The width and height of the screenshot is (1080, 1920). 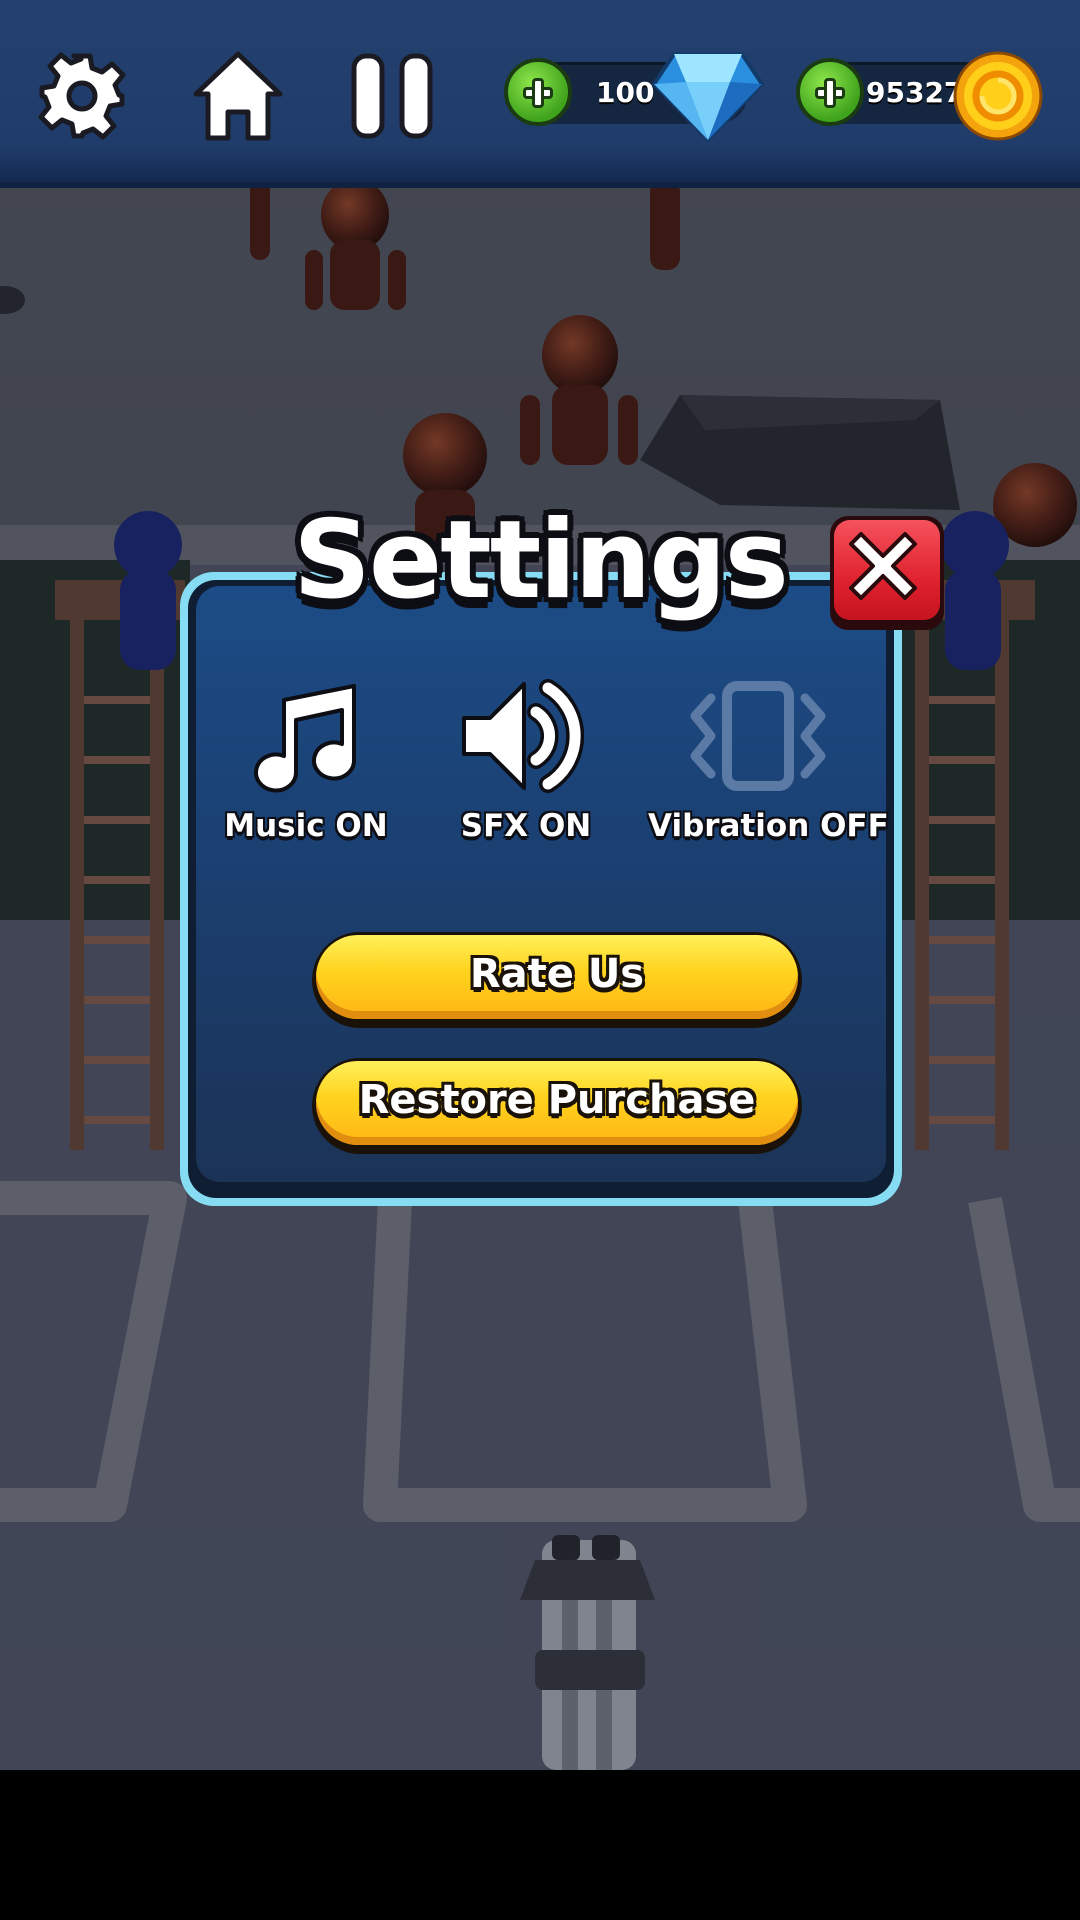 What do you see at coordinates (758, 736) in the screenshot?
I see `vibration-icon` at bounding box center [758, 736].